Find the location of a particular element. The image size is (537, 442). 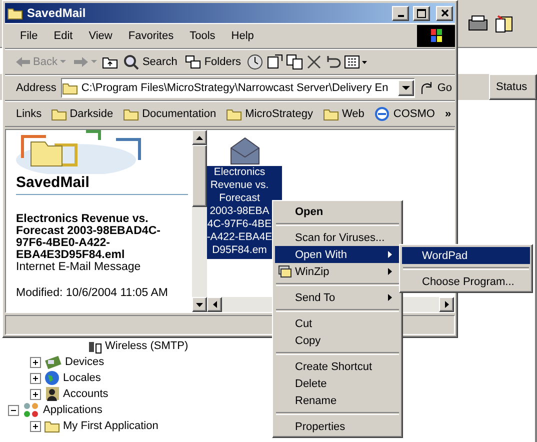

scroll-right-button is located at coordinates (446, 304).